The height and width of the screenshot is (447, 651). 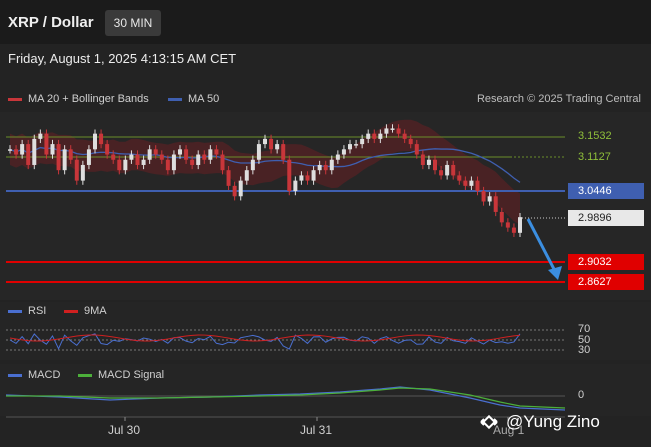 What do you see at coordinates (553, 421) in the screenshot?
I see `watermark-text: @Yung Zino` at bounding box center [553, 421].